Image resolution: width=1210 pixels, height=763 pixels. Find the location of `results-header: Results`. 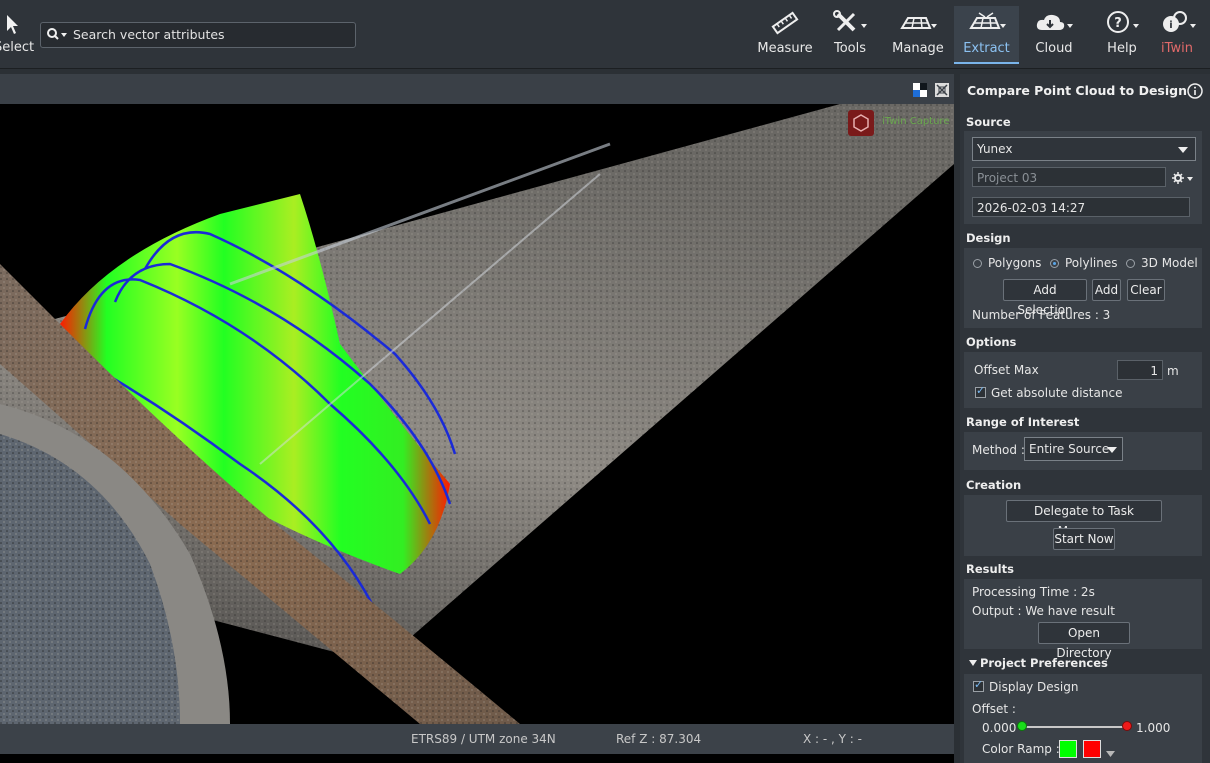

results-header: Results is located at coordinates (990, 569).